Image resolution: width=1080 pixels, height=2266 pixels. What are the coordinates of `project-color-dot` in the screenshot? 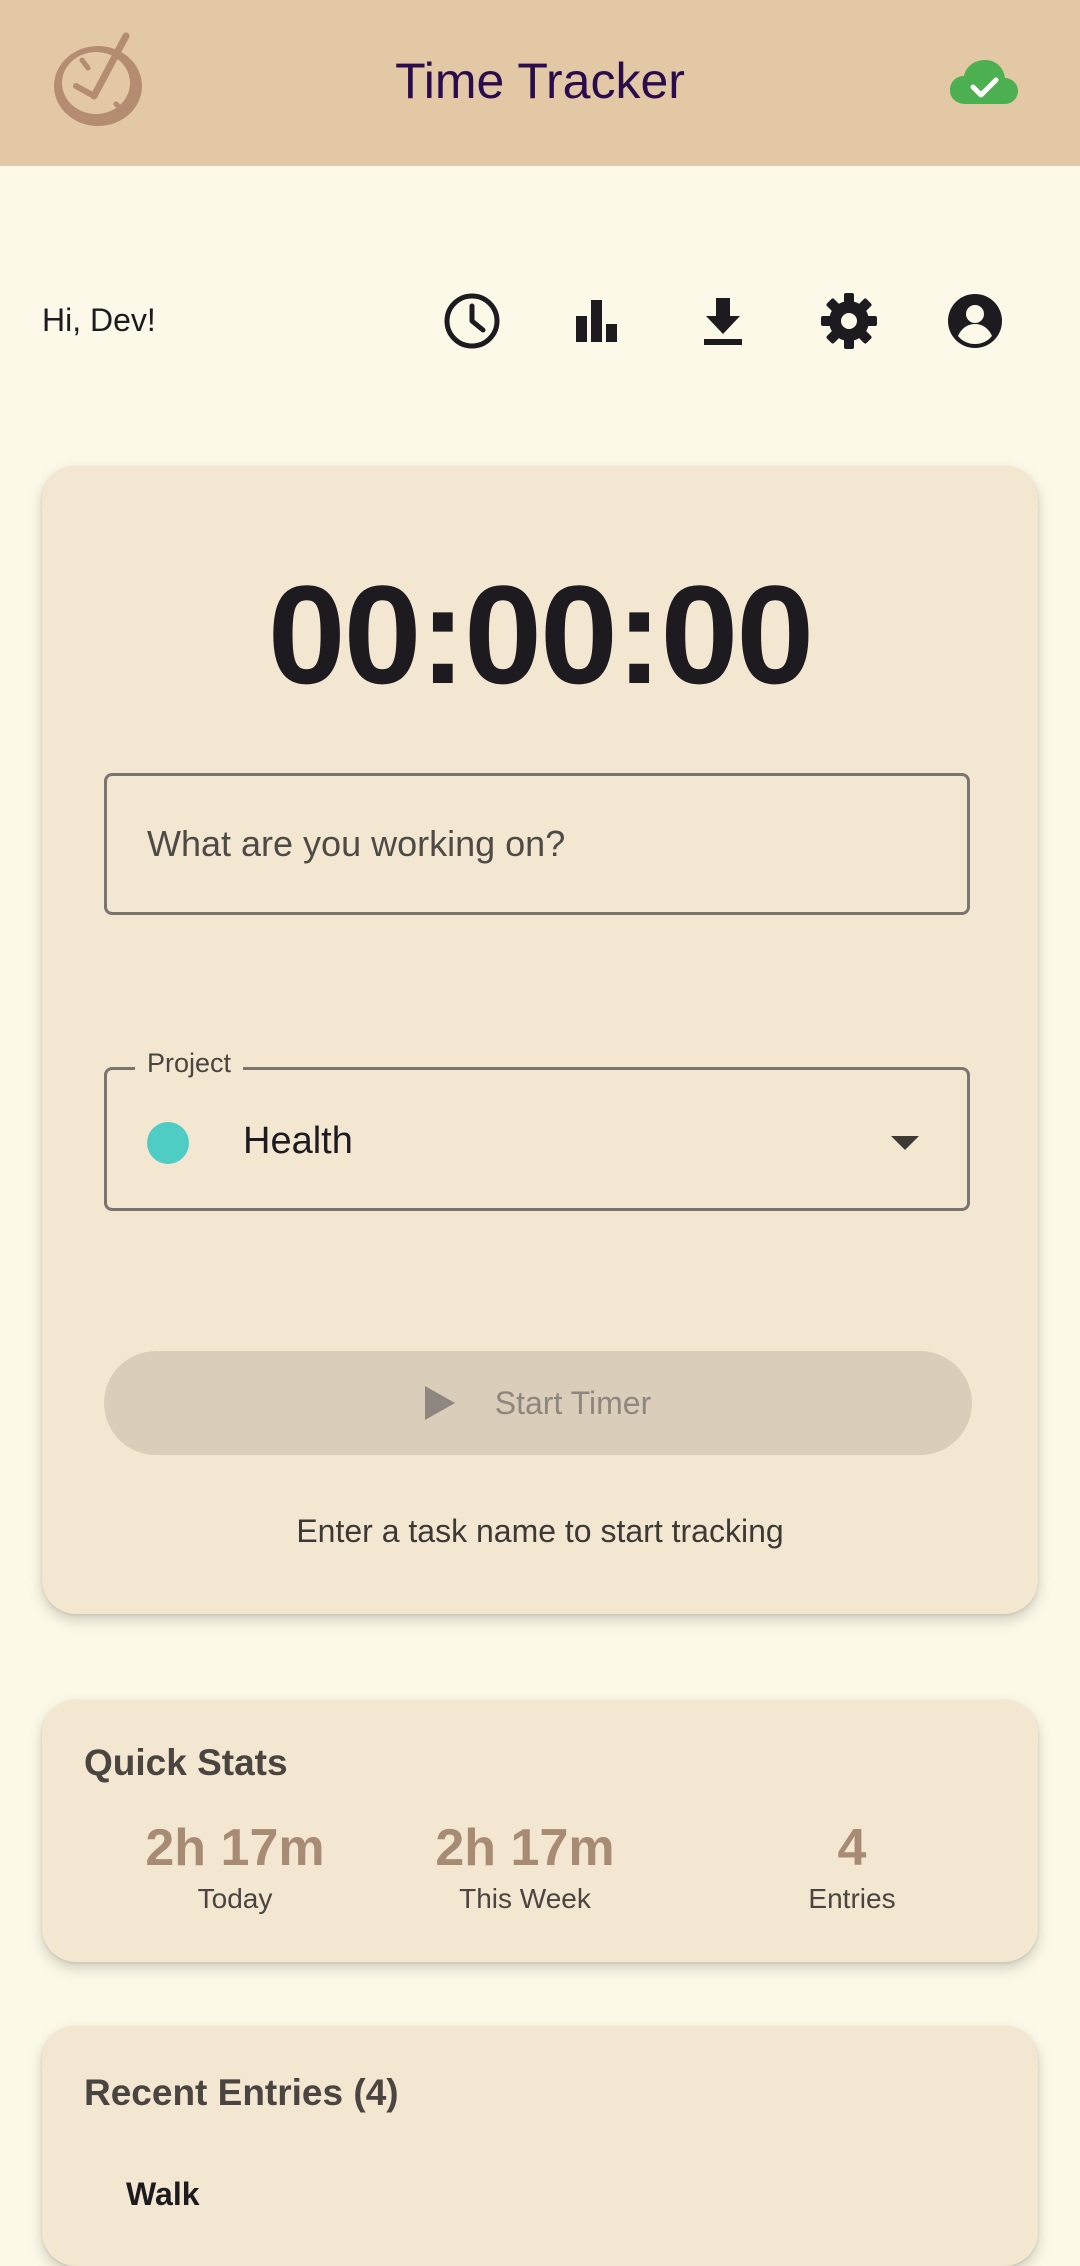 It's located at (168, 1143).